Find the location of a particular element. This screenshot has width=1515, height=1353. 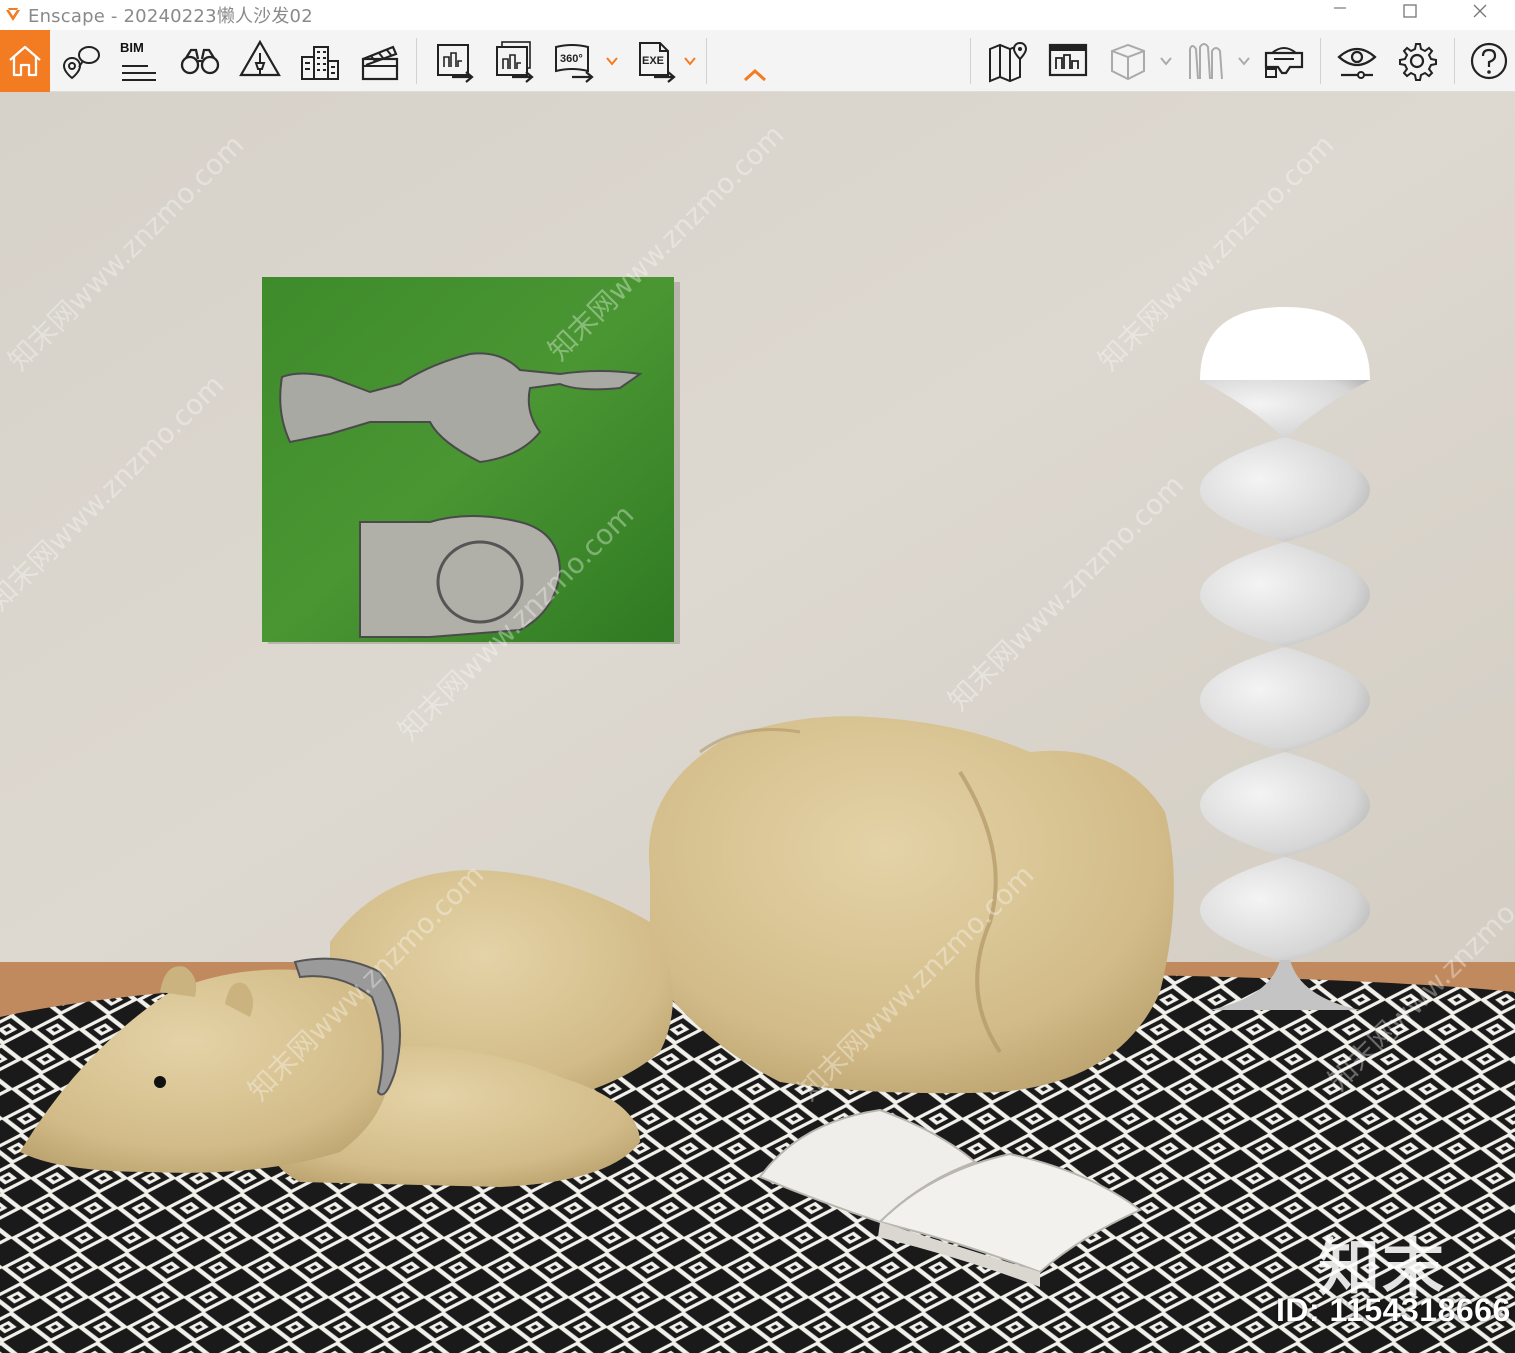

close-icon is located at coordinates (1480, 12).